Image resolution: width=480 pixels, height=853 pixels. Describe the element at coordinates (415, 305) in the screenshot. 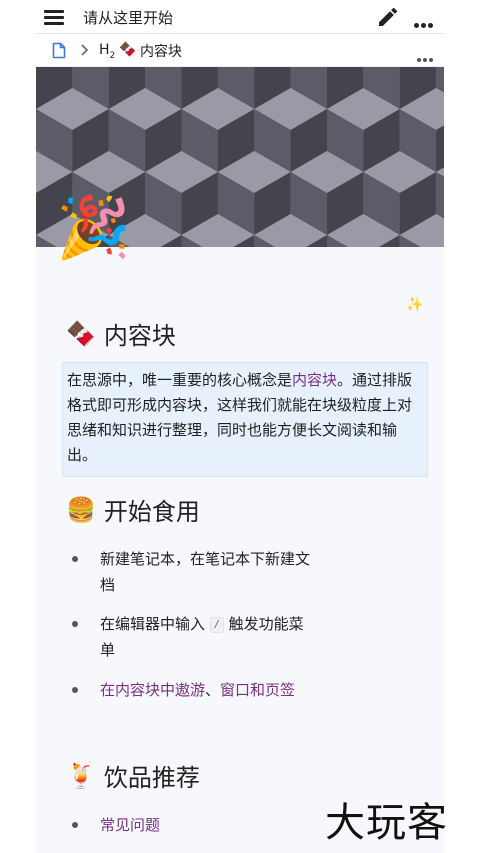

I see `sparkle-icon: ✨` at that location.